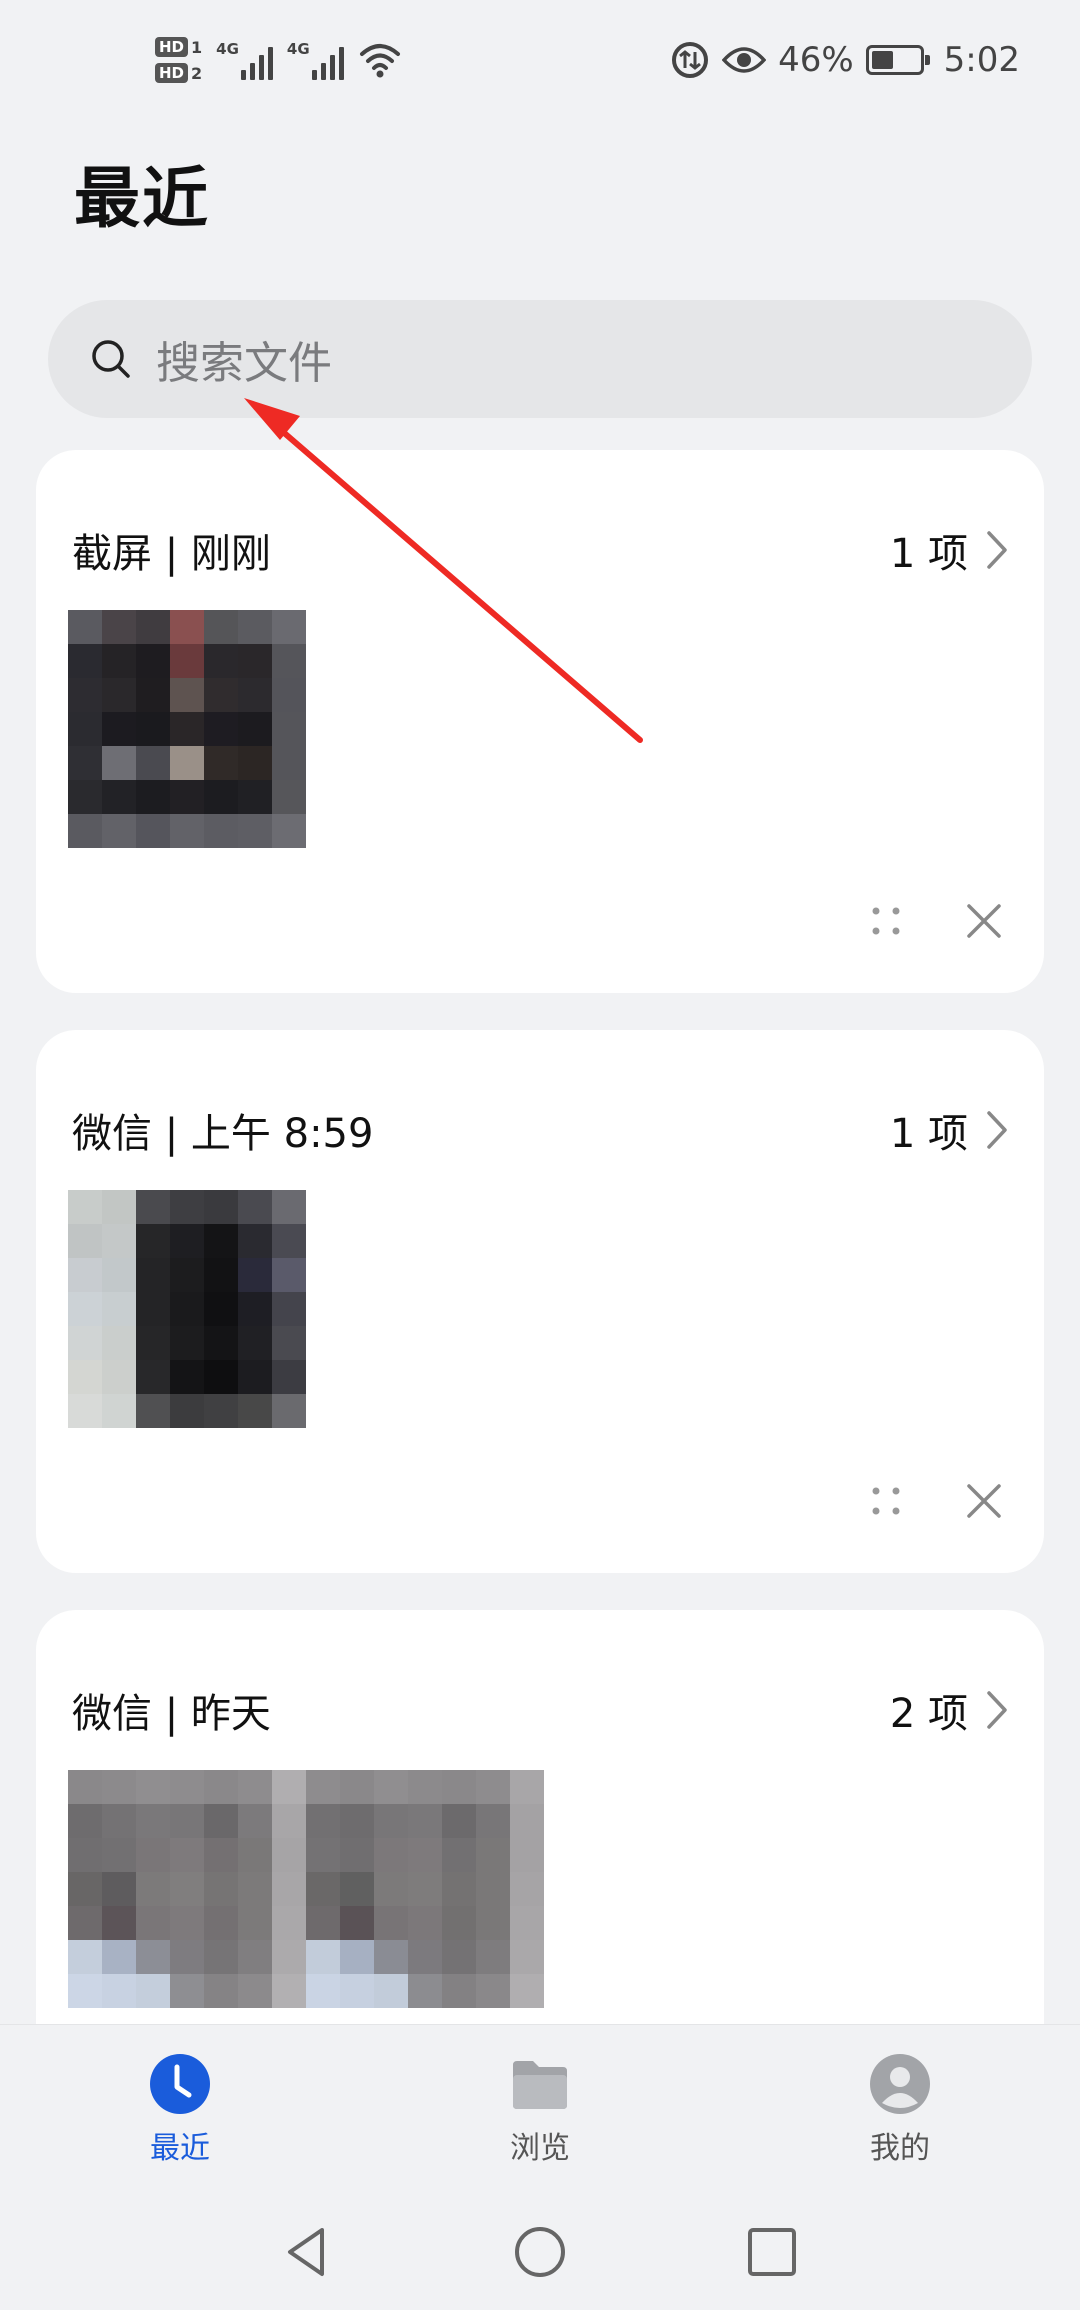 This screenshot has height=2310, width=1080. Describe the element at coordinates (540, 2148) in the screenshot. I see `nav-label-browse: 浏览` at that location.